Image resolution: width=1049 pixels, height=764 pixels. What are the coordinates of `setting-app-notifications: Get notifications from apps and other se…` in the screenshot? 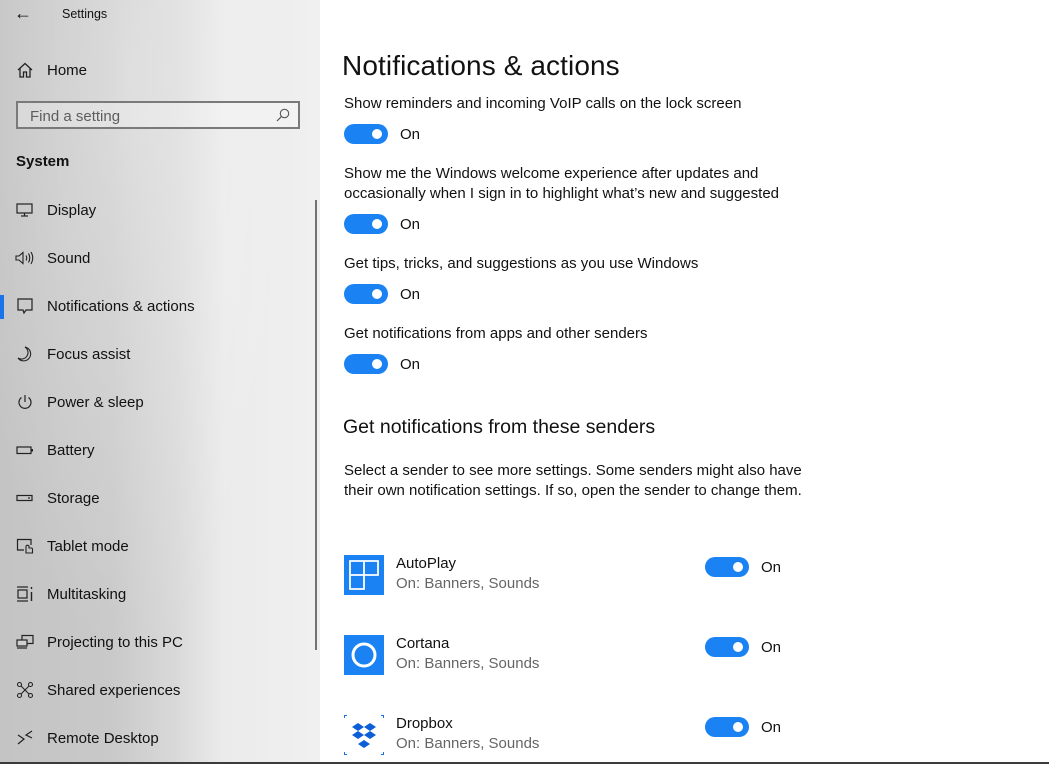 It's located at (574, 349).